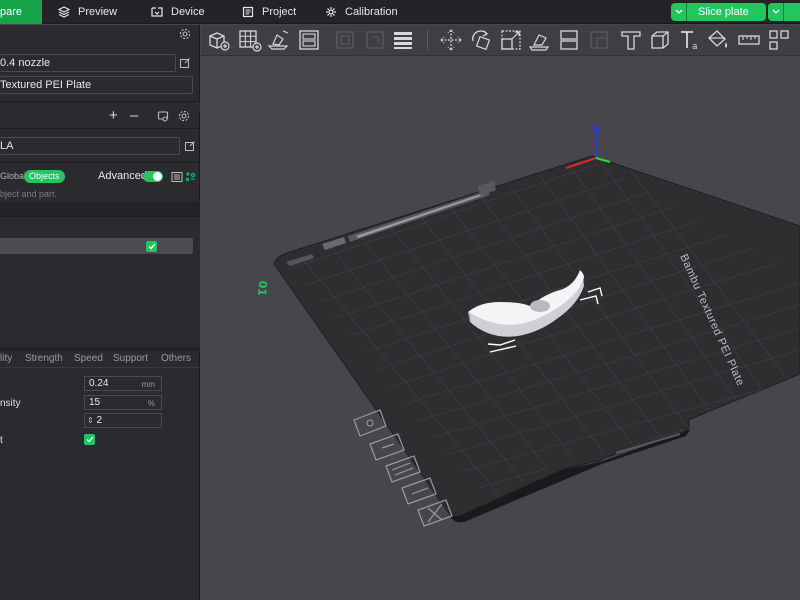 This screenshot has height=600, width=800. What do you see at coordinates (90, 146) in the screenshot?
I see `filament-select: LA` at bounding box center [90, 146].